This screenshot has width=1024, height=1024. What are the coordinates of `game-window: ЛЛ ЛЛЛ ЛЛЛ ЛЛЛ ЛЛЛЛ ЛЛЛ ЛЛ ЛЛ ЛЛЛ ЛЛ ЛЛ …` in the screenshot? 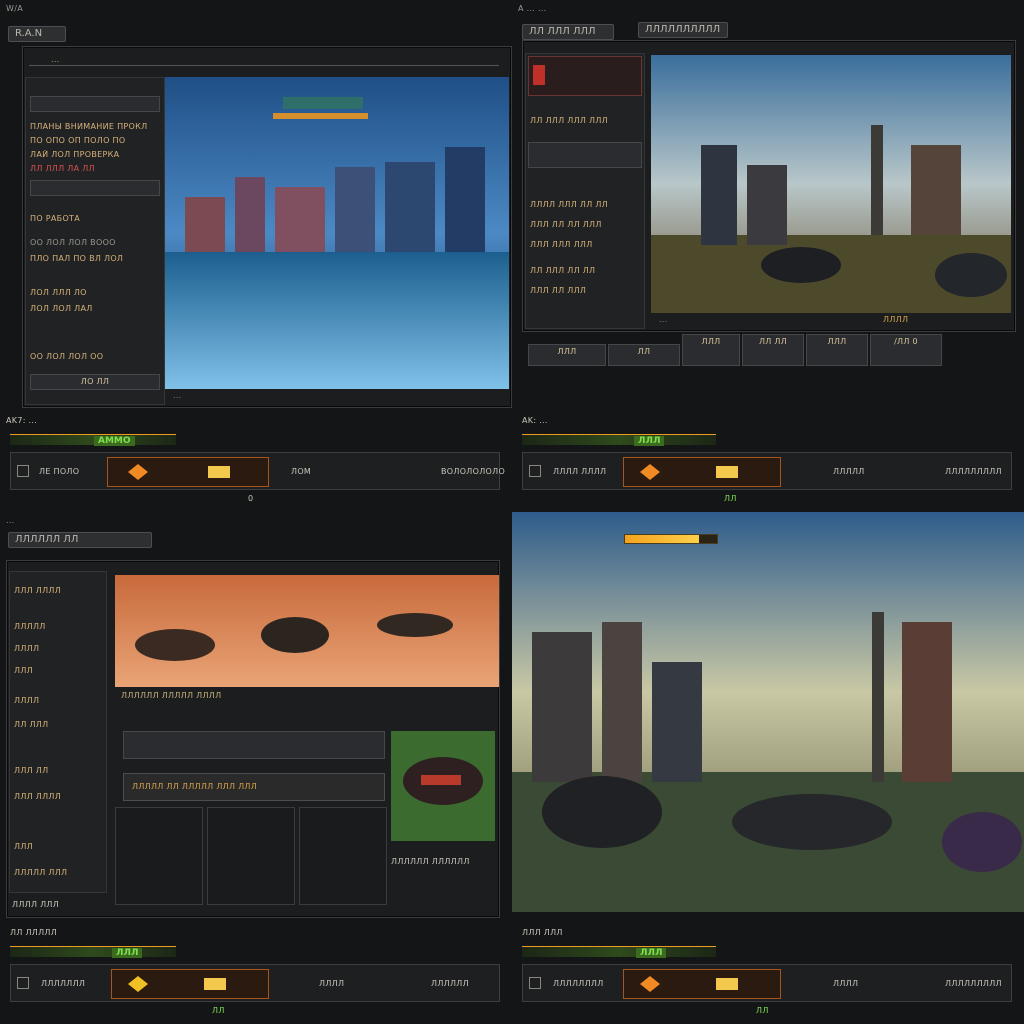 It's located at (769, 186).